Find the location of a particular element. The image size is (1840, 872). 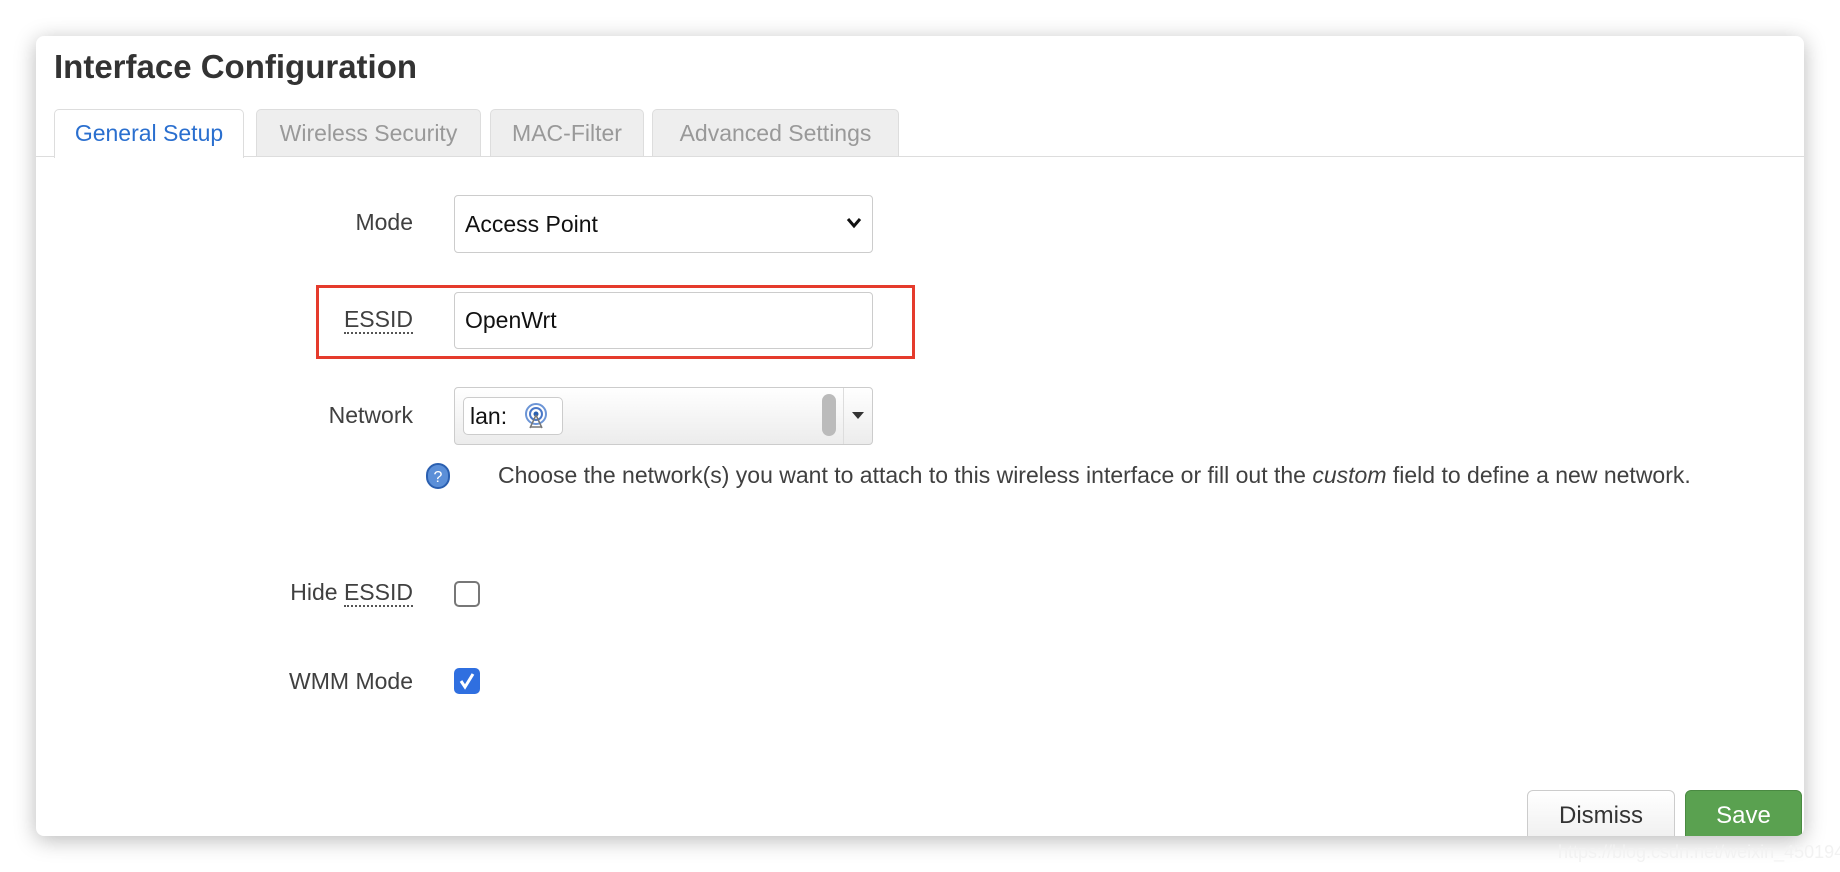

checkmark-icon is located at coordinates (467, 681).